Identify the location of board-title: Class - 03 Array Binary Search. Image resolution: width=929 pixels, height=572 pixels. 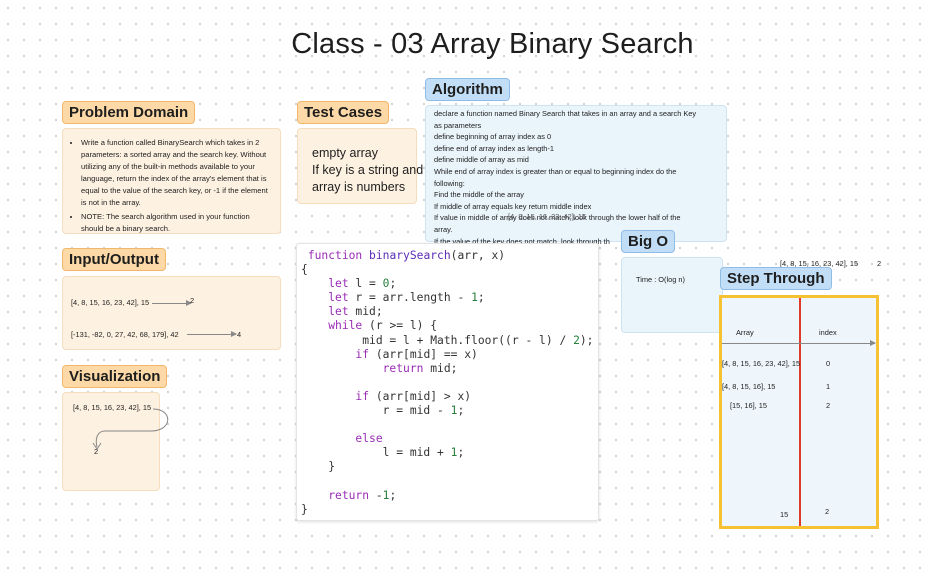
(492, 44).